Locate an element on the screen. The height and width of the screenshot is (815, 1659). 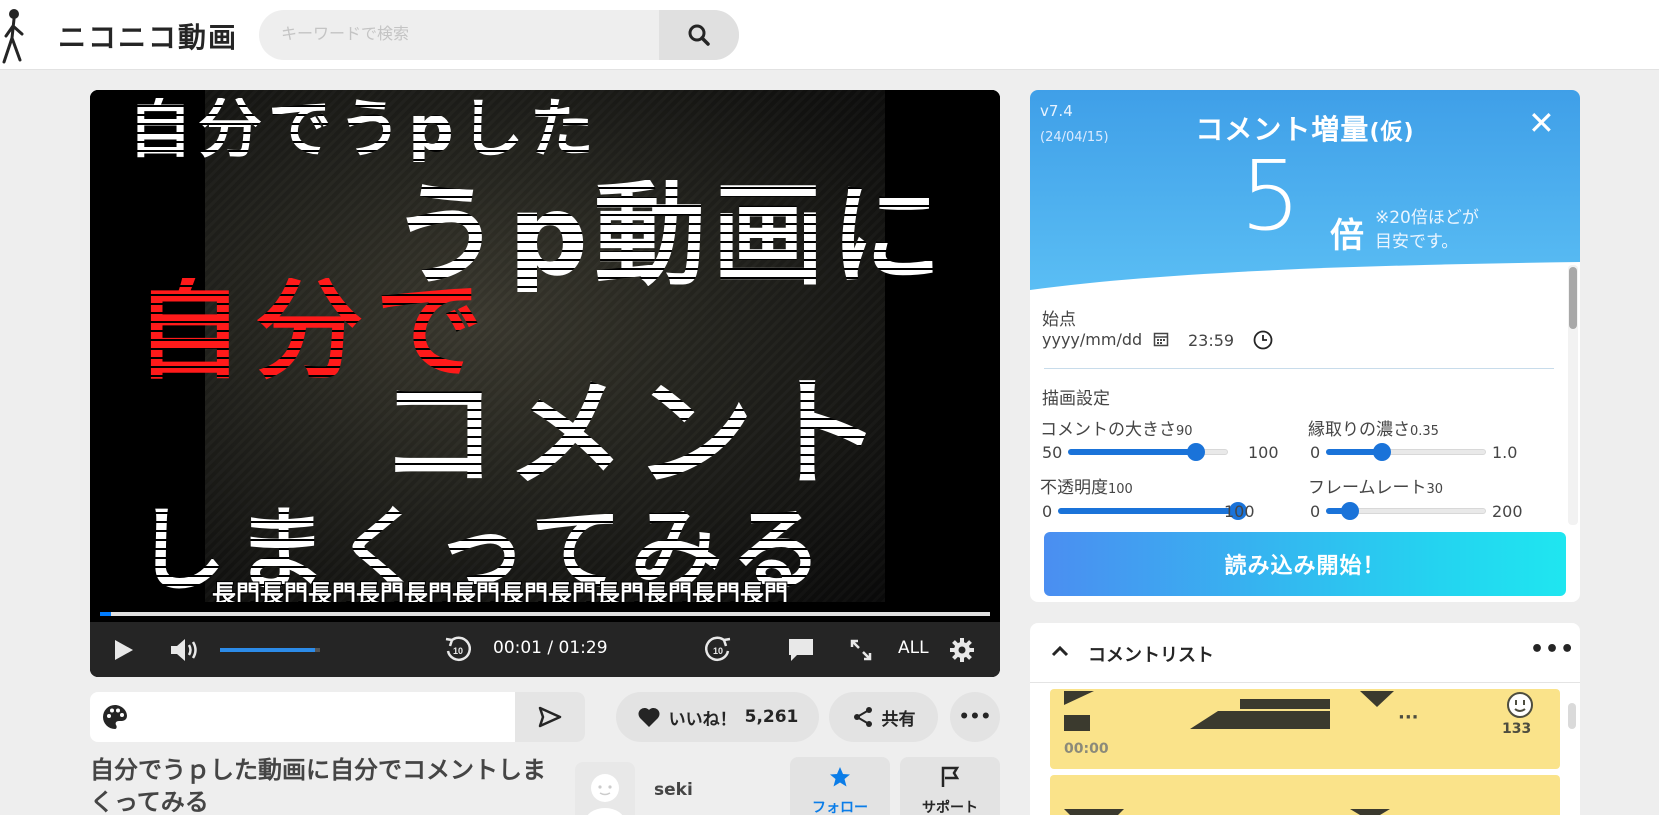
slider-name: 不透明度 is located at coordinates (1074, 488).